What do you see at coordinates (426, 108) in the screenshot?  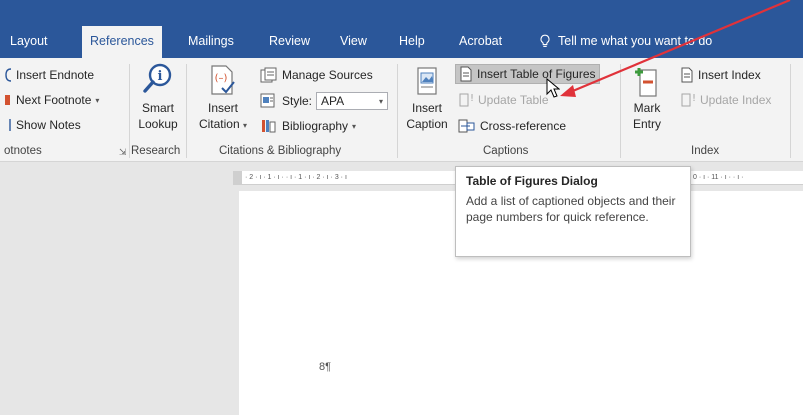 I see `insert-caption-label-1: Insert` at bounding box center [426, 108].